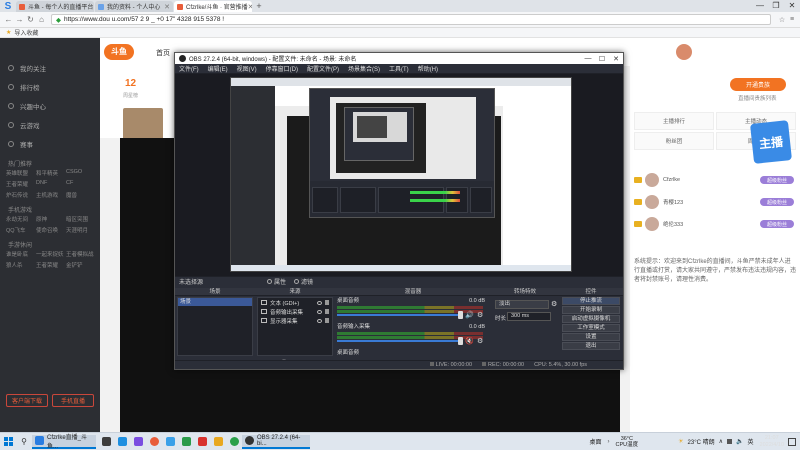 The height and width of the screenshot is (450, 800). I want to click on category-link: 主机游戏, so click(50, 195).